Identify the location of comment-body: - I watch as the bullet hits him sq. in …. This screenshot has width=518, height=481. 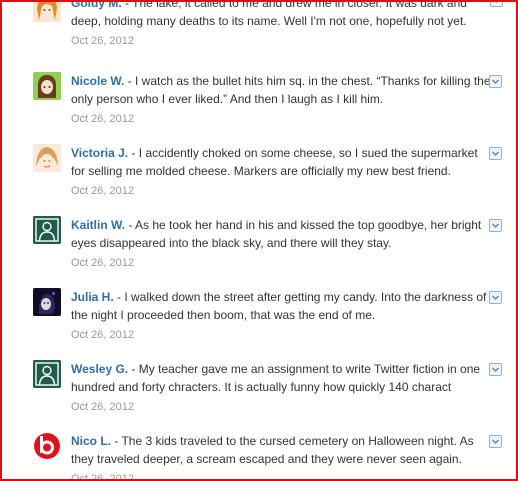
(281, 90).